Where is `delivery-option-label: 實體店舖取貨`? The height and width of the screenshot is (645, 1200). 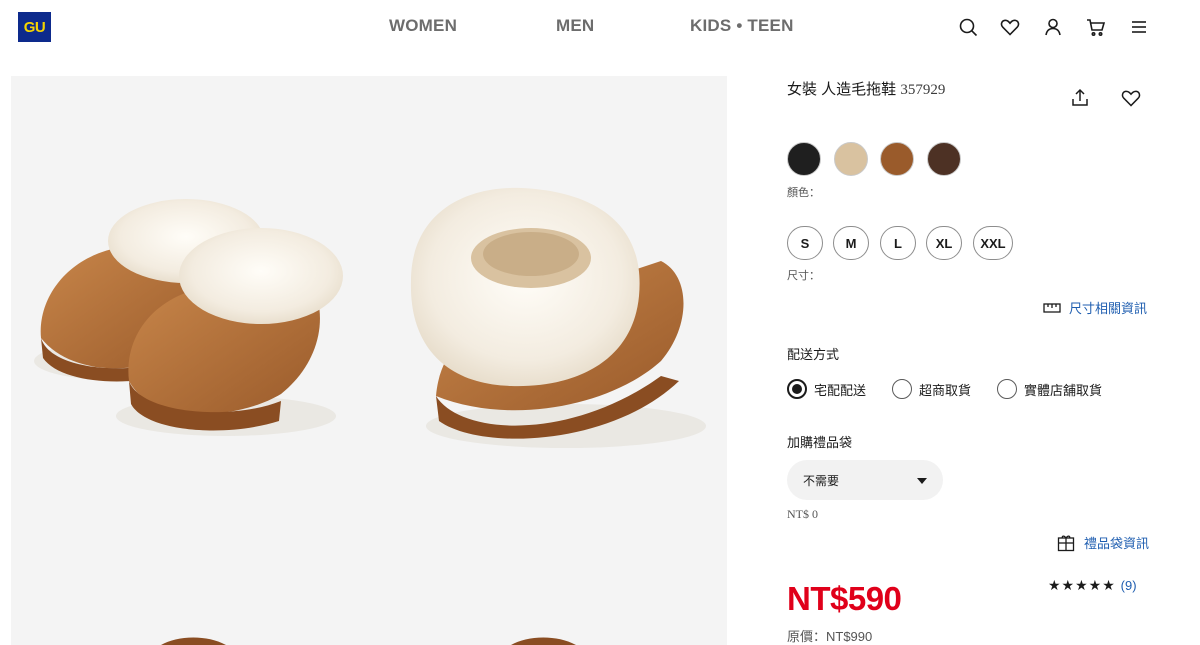
delivery-option-label: 實體店舖取貨 is located at coordinates (1063, 390).